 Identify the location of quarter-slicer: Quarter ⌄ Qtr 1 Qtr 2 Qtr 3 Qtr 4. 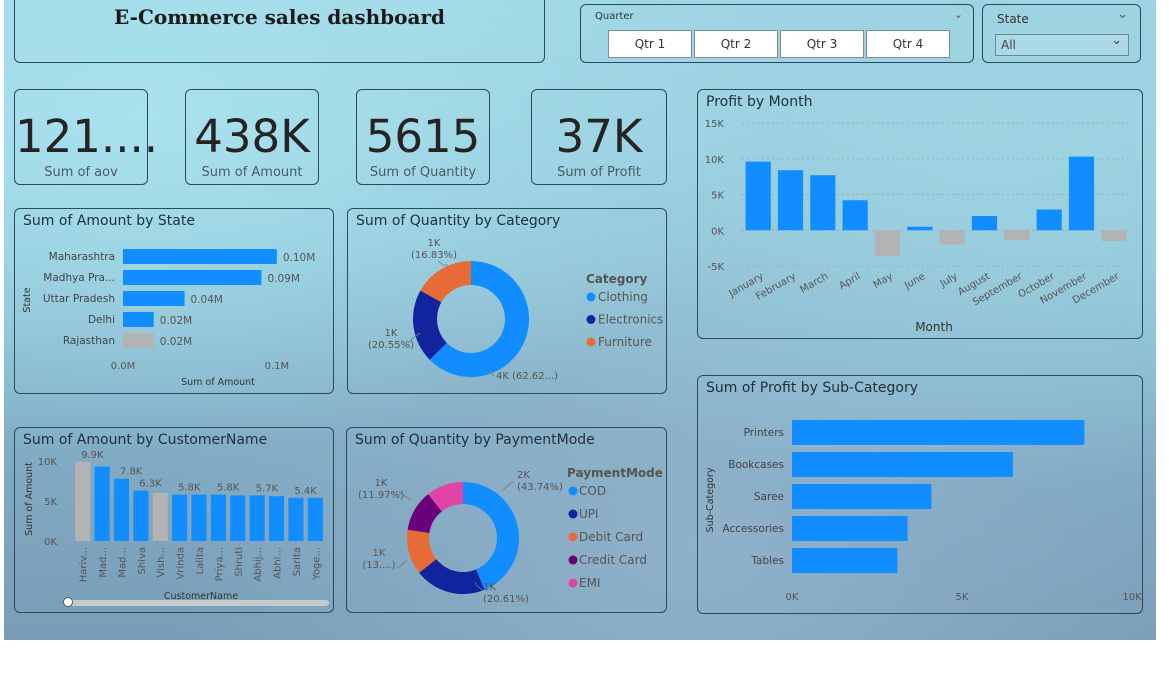
(777, 33).